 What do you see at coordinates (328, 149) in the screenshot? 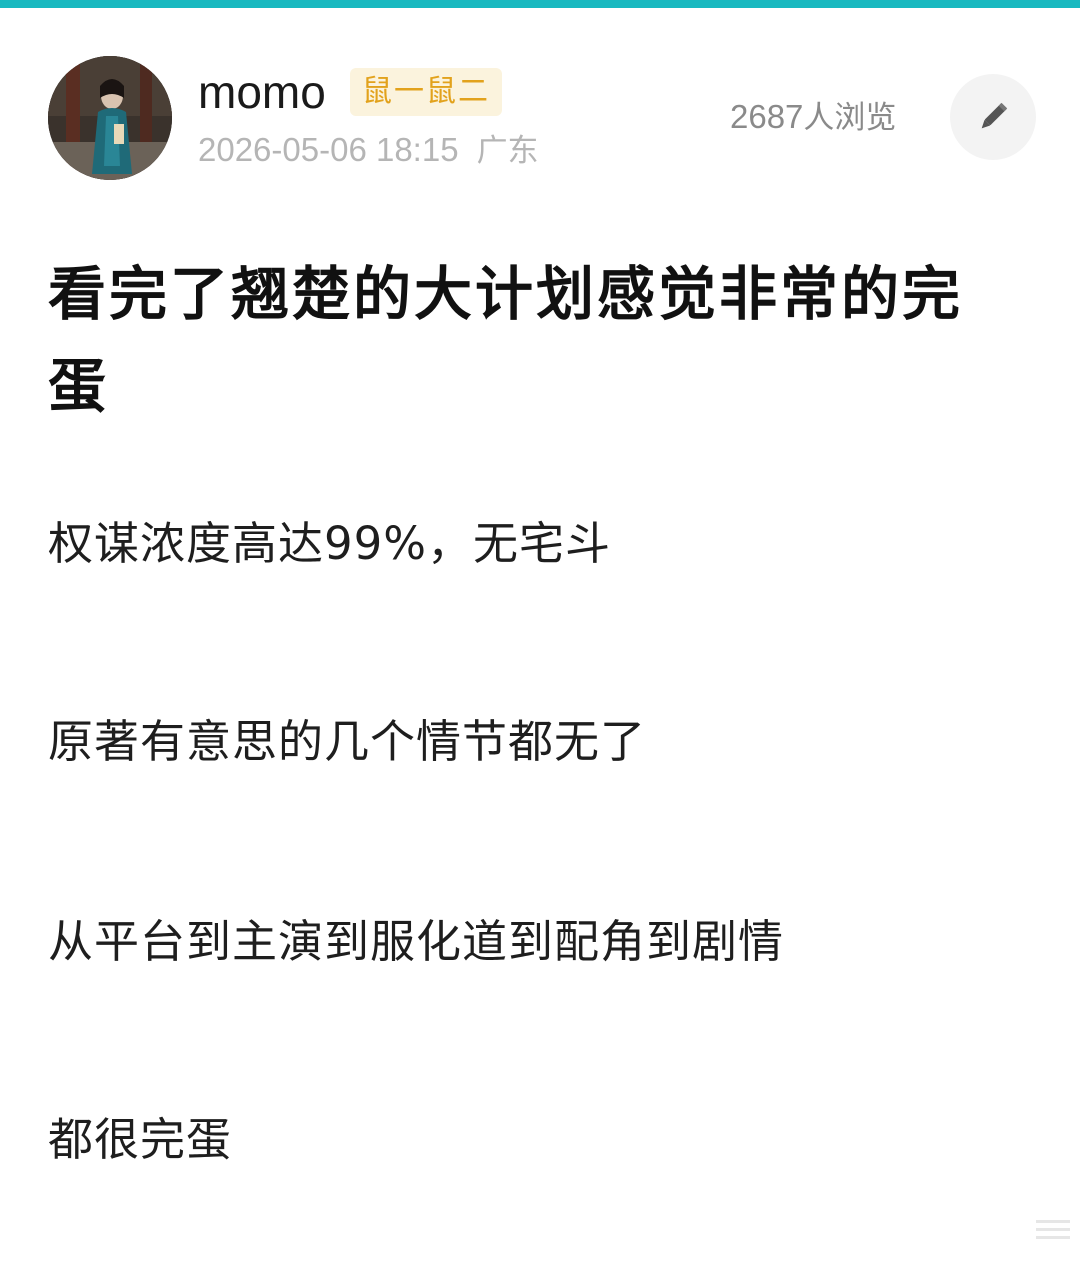
I see `post-timestamp: 2026-05-06 18:15` at bounding box center [328, 149].